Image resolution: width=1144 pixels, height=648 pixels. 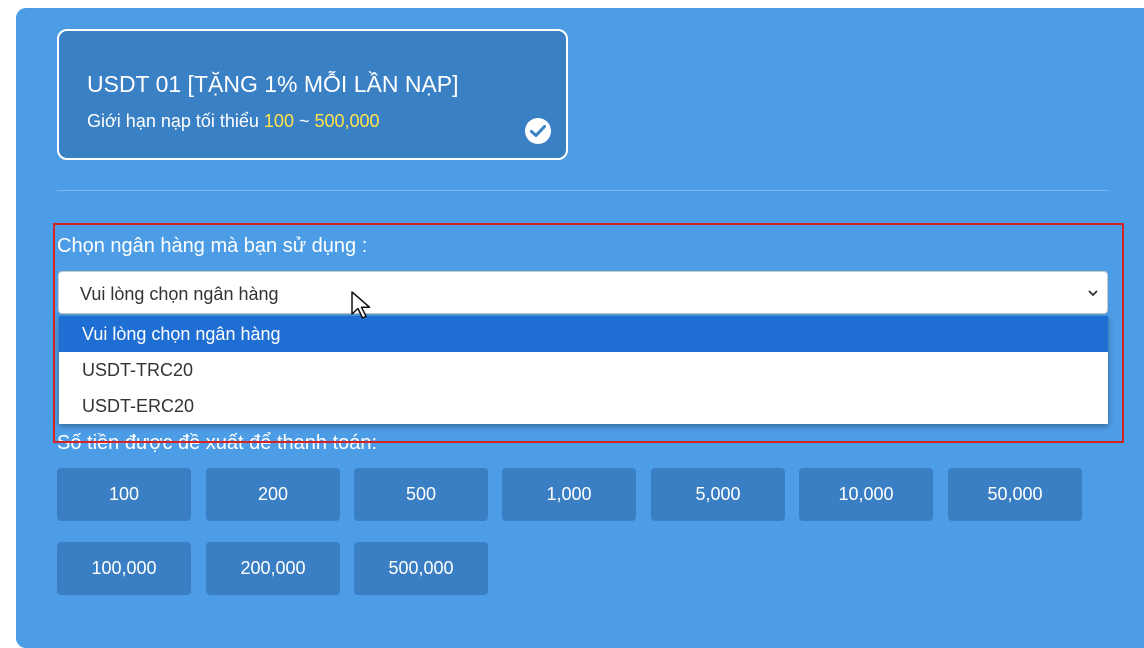 I want to click on deposit-limit-text: Giới hạn nạp tối thiểu 100 ~ 500,000, so click(x=233, y=121).